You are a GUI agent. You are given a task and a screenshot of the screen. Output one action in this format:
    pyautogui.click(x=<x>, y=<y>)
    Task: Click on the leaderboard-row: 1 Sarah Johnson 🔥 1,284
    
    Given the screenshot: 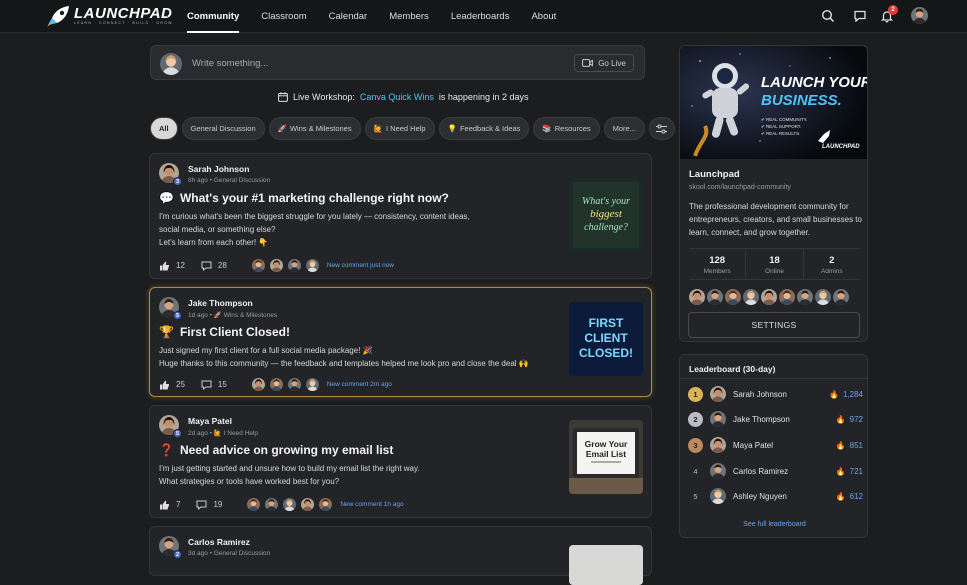 What is the action you would take?
    pyautogui.click(x=775, y=394)
    